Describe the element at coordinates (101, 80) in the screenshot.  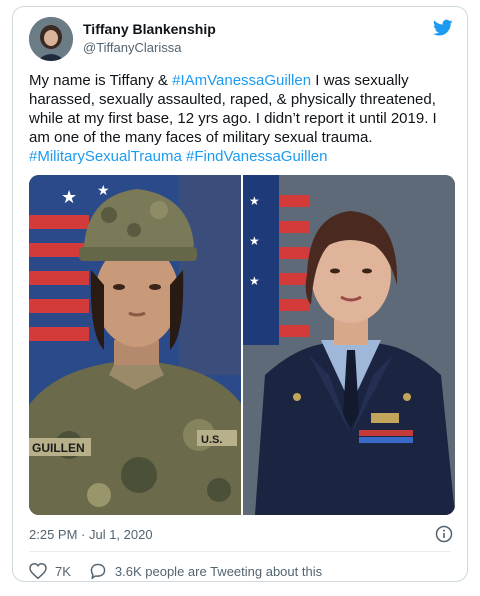
I see `tweet-text-part: My name is Tiffany &` at that location.